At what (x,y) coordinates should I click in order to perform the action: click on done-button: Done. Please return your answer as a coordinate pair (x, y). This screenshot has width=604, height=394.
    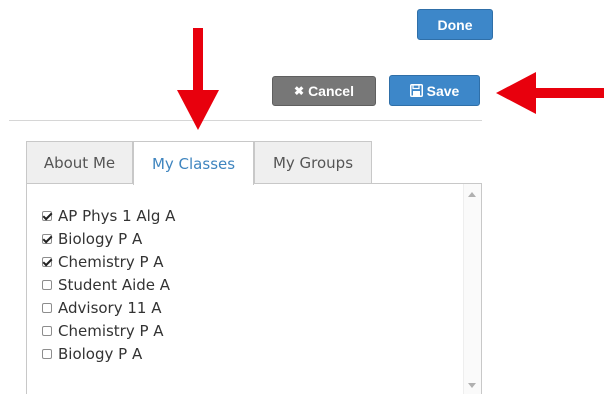
    Looking at the image, I should click on (455, 24).